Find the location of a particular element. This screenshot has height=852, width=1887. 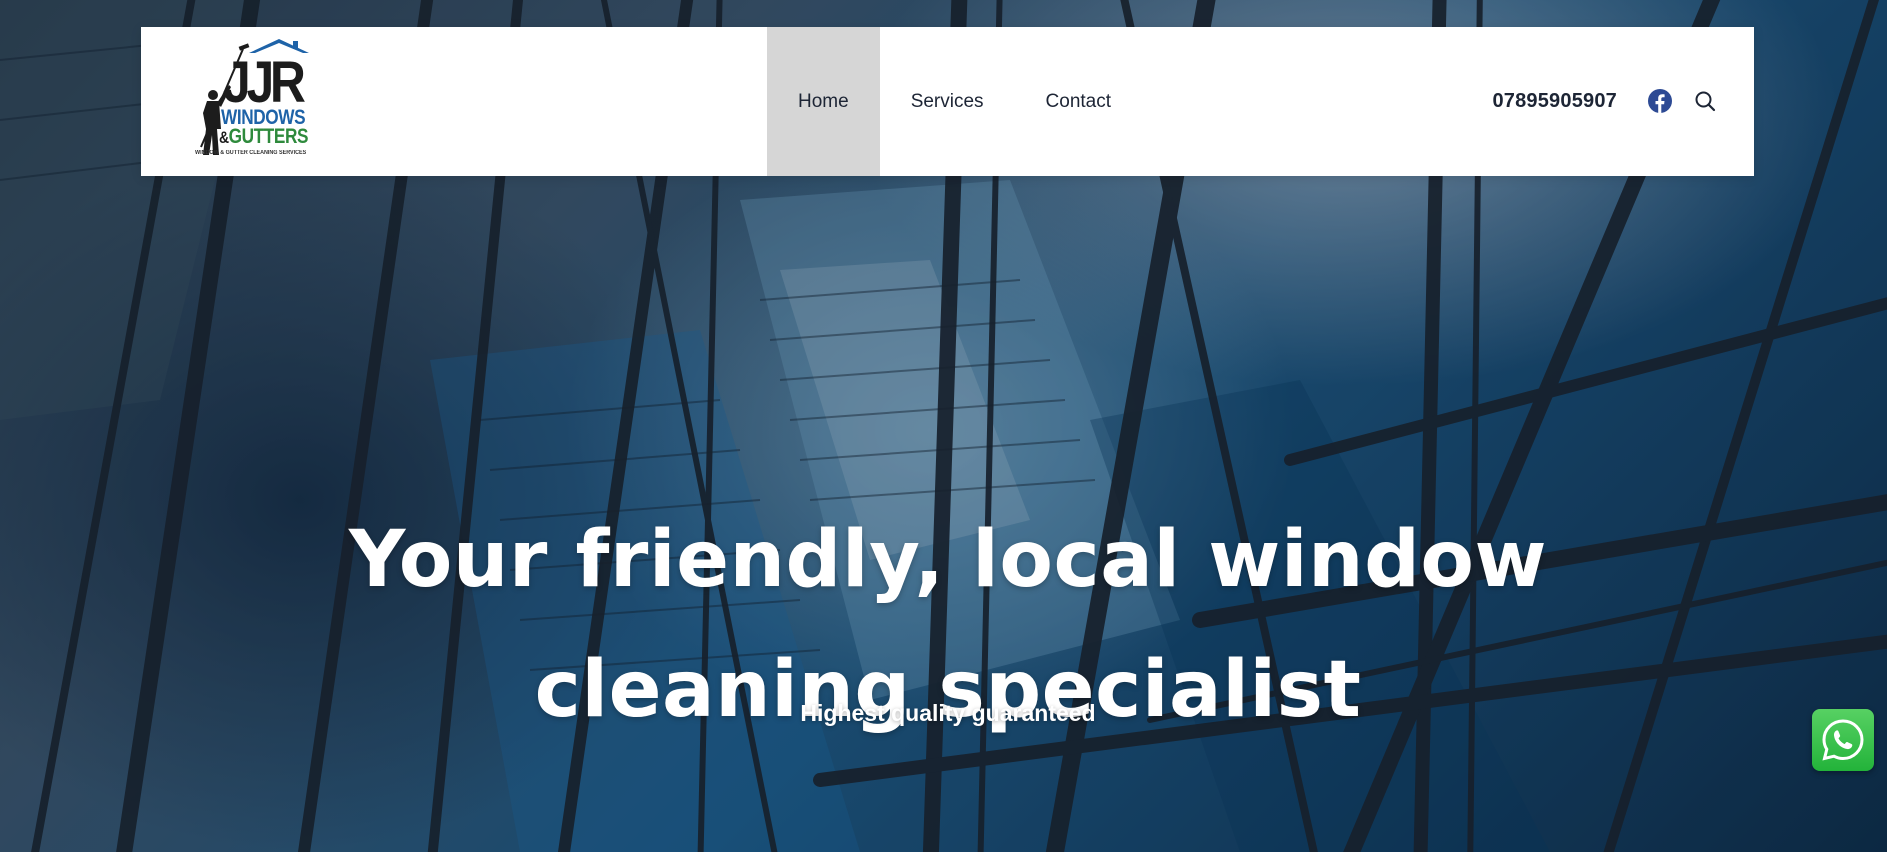

main-nav: Home Services Contact is located at coordinates (954, 101).